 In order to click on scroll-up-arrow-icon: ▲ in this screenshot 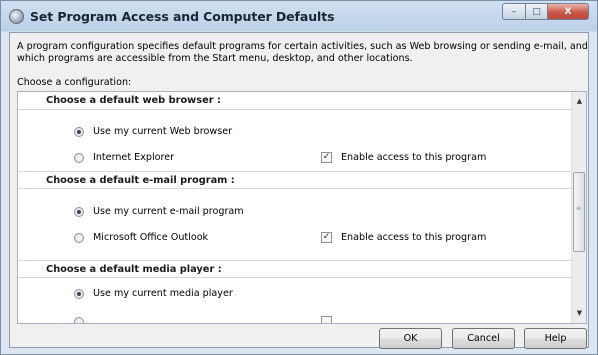, I will do `click(579, 101)`.